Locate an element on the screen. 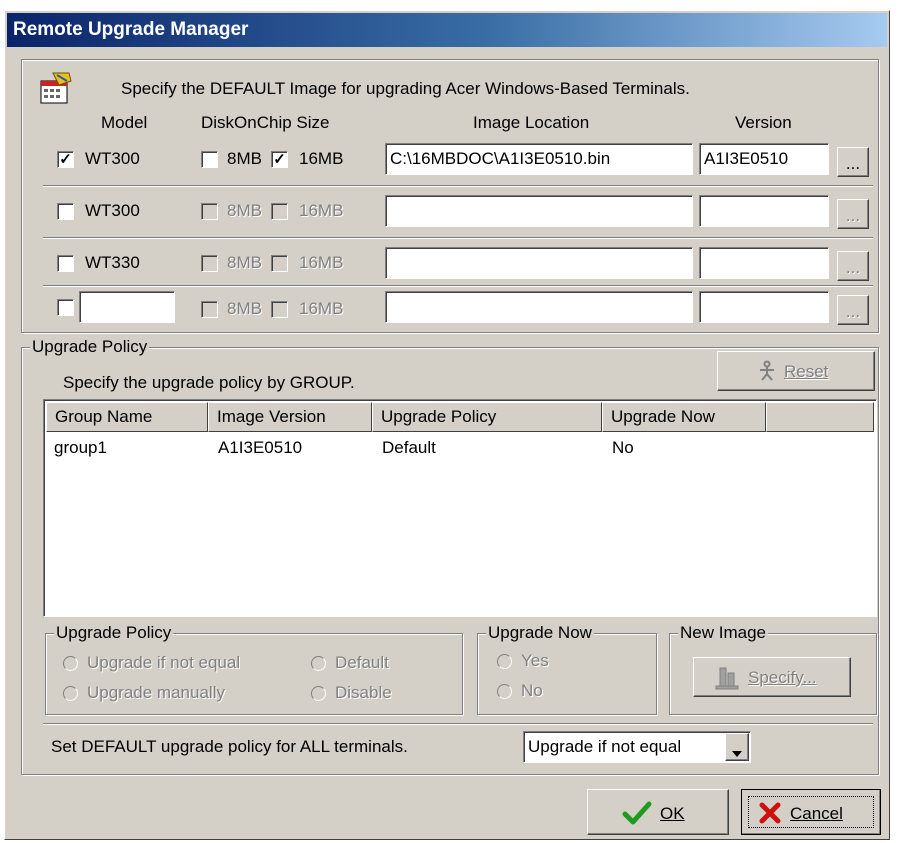 This screenshot has height=843, width=898. cell-image-version: A1I3E0510 is located at coordinates (260, 447).